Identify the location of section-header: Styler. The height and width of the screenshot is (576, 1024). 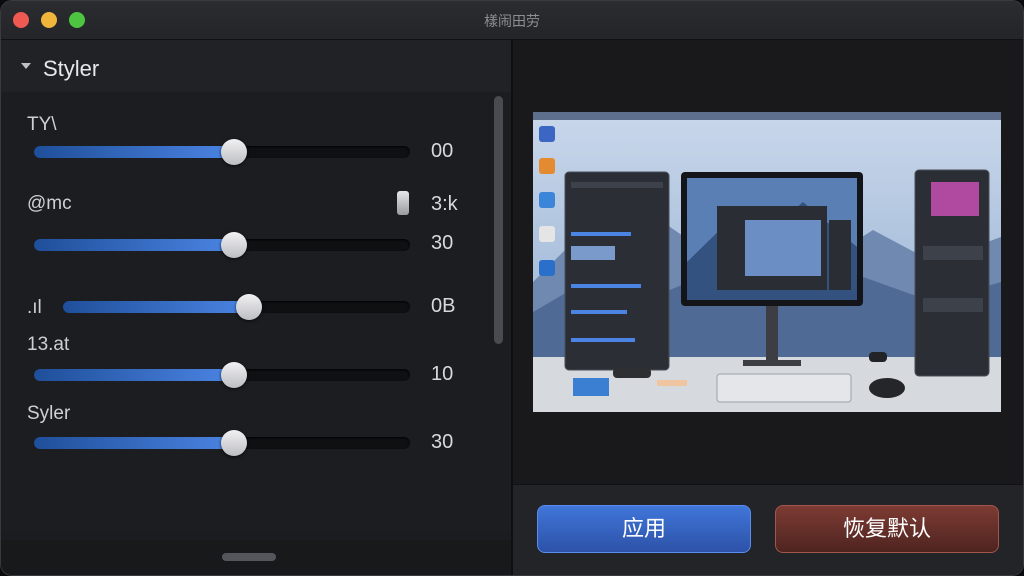
(256, 66).